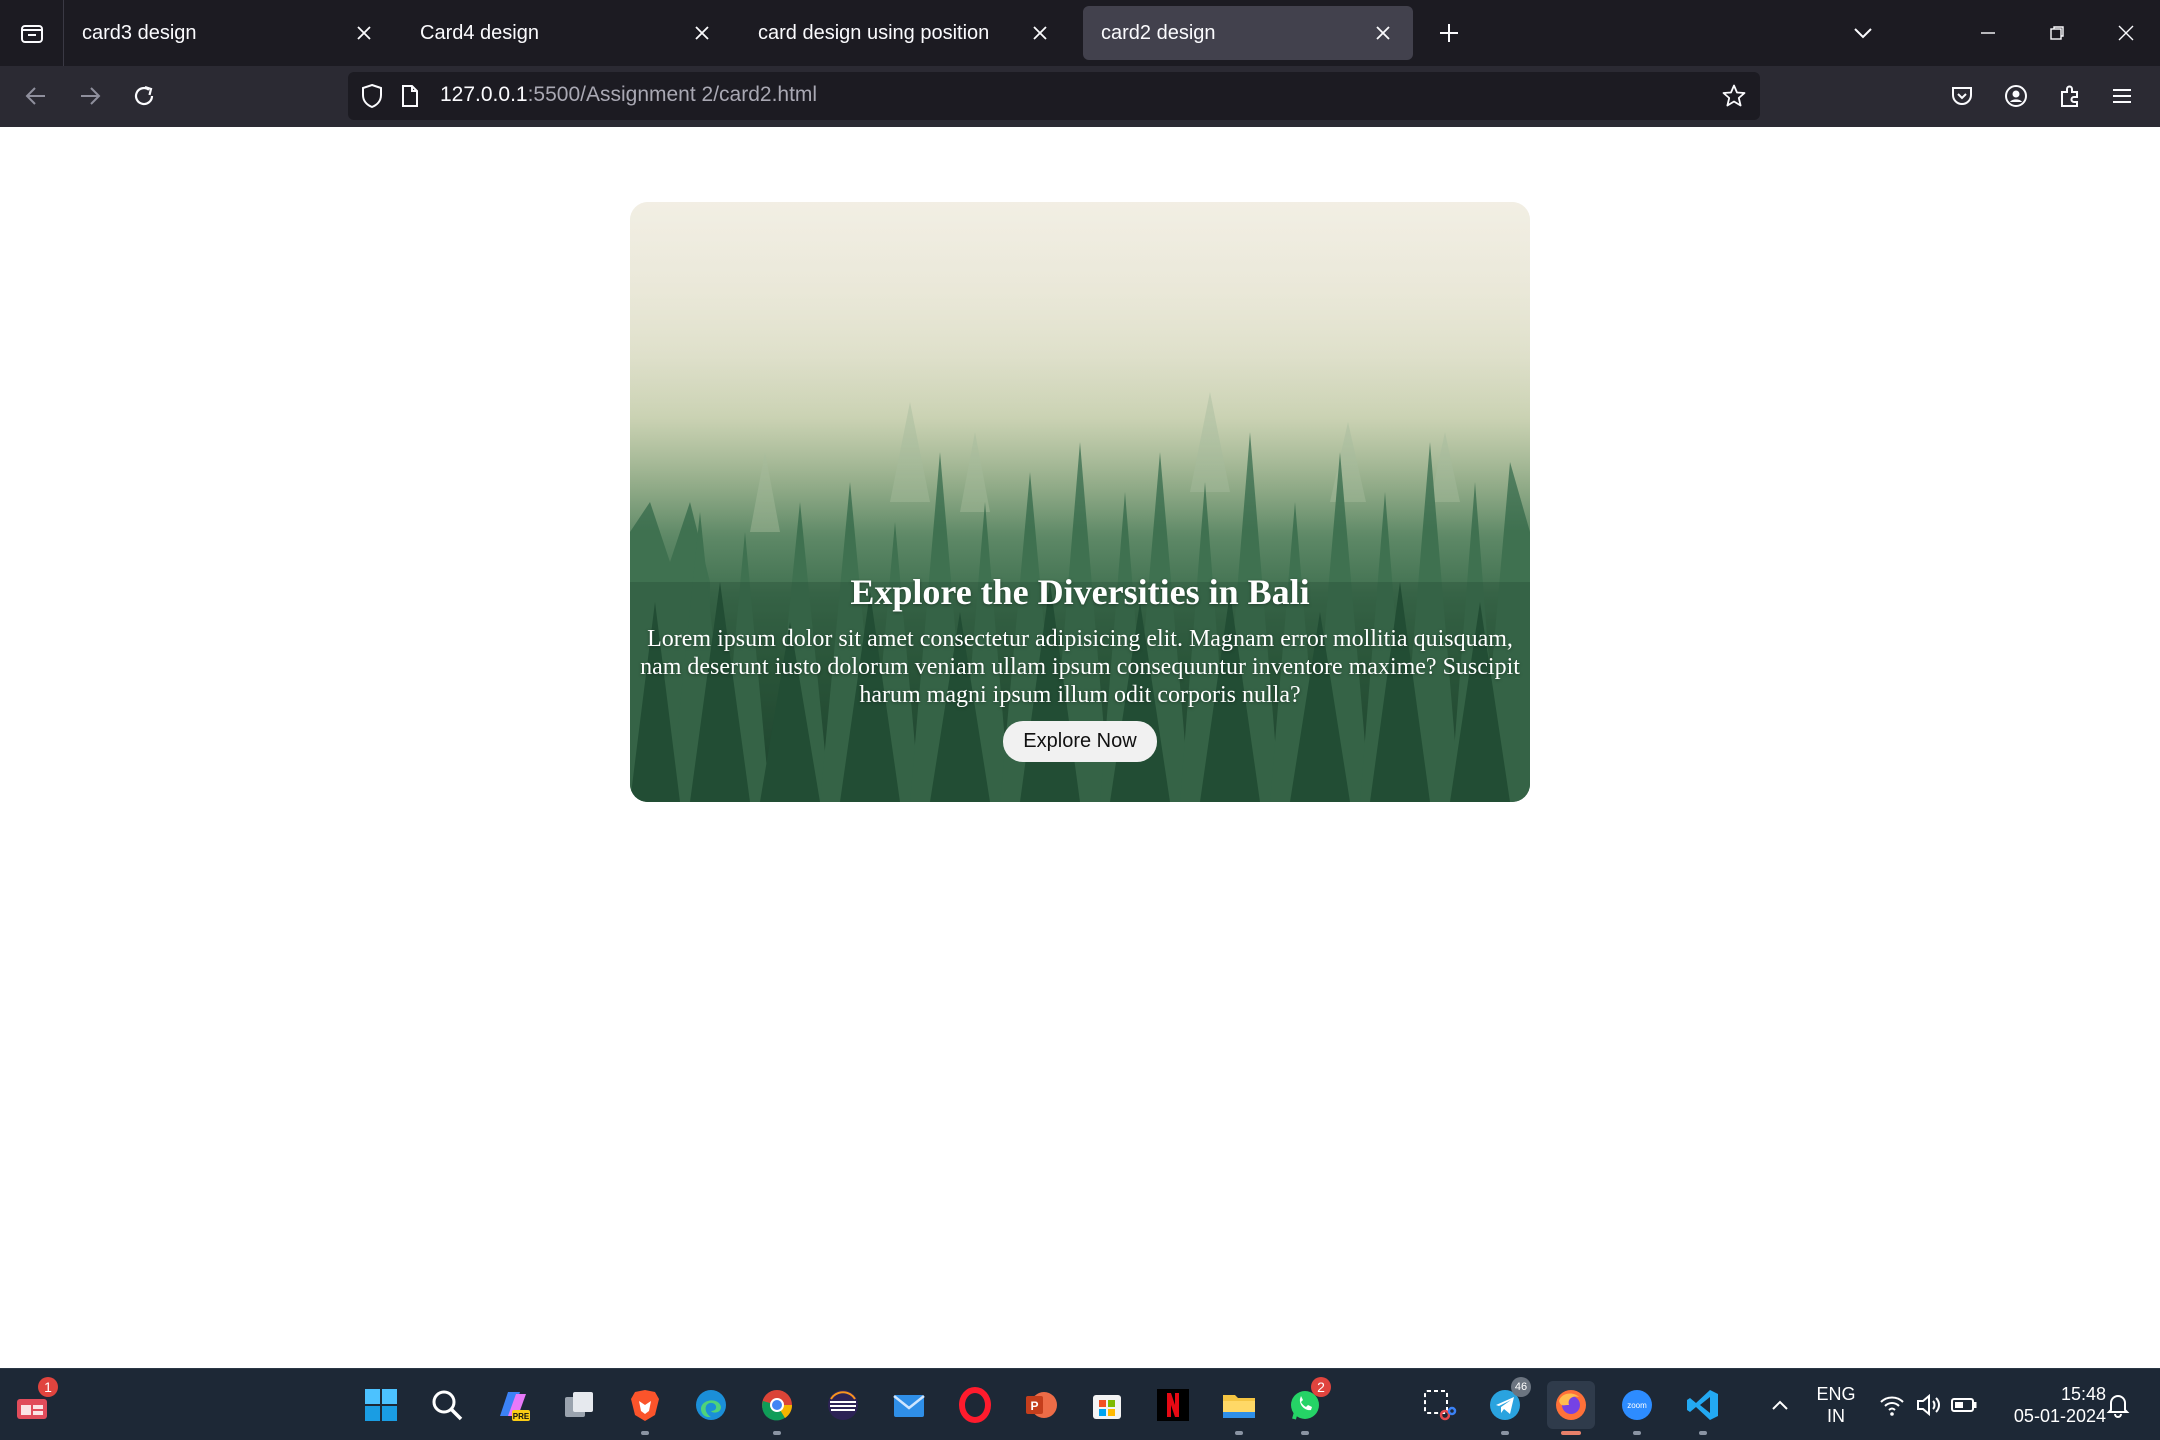 The image size is (2160, 1440). Describe the element at coordinates (139, 32) in the screenshot. I see `tab-title: card3 design` at that location.